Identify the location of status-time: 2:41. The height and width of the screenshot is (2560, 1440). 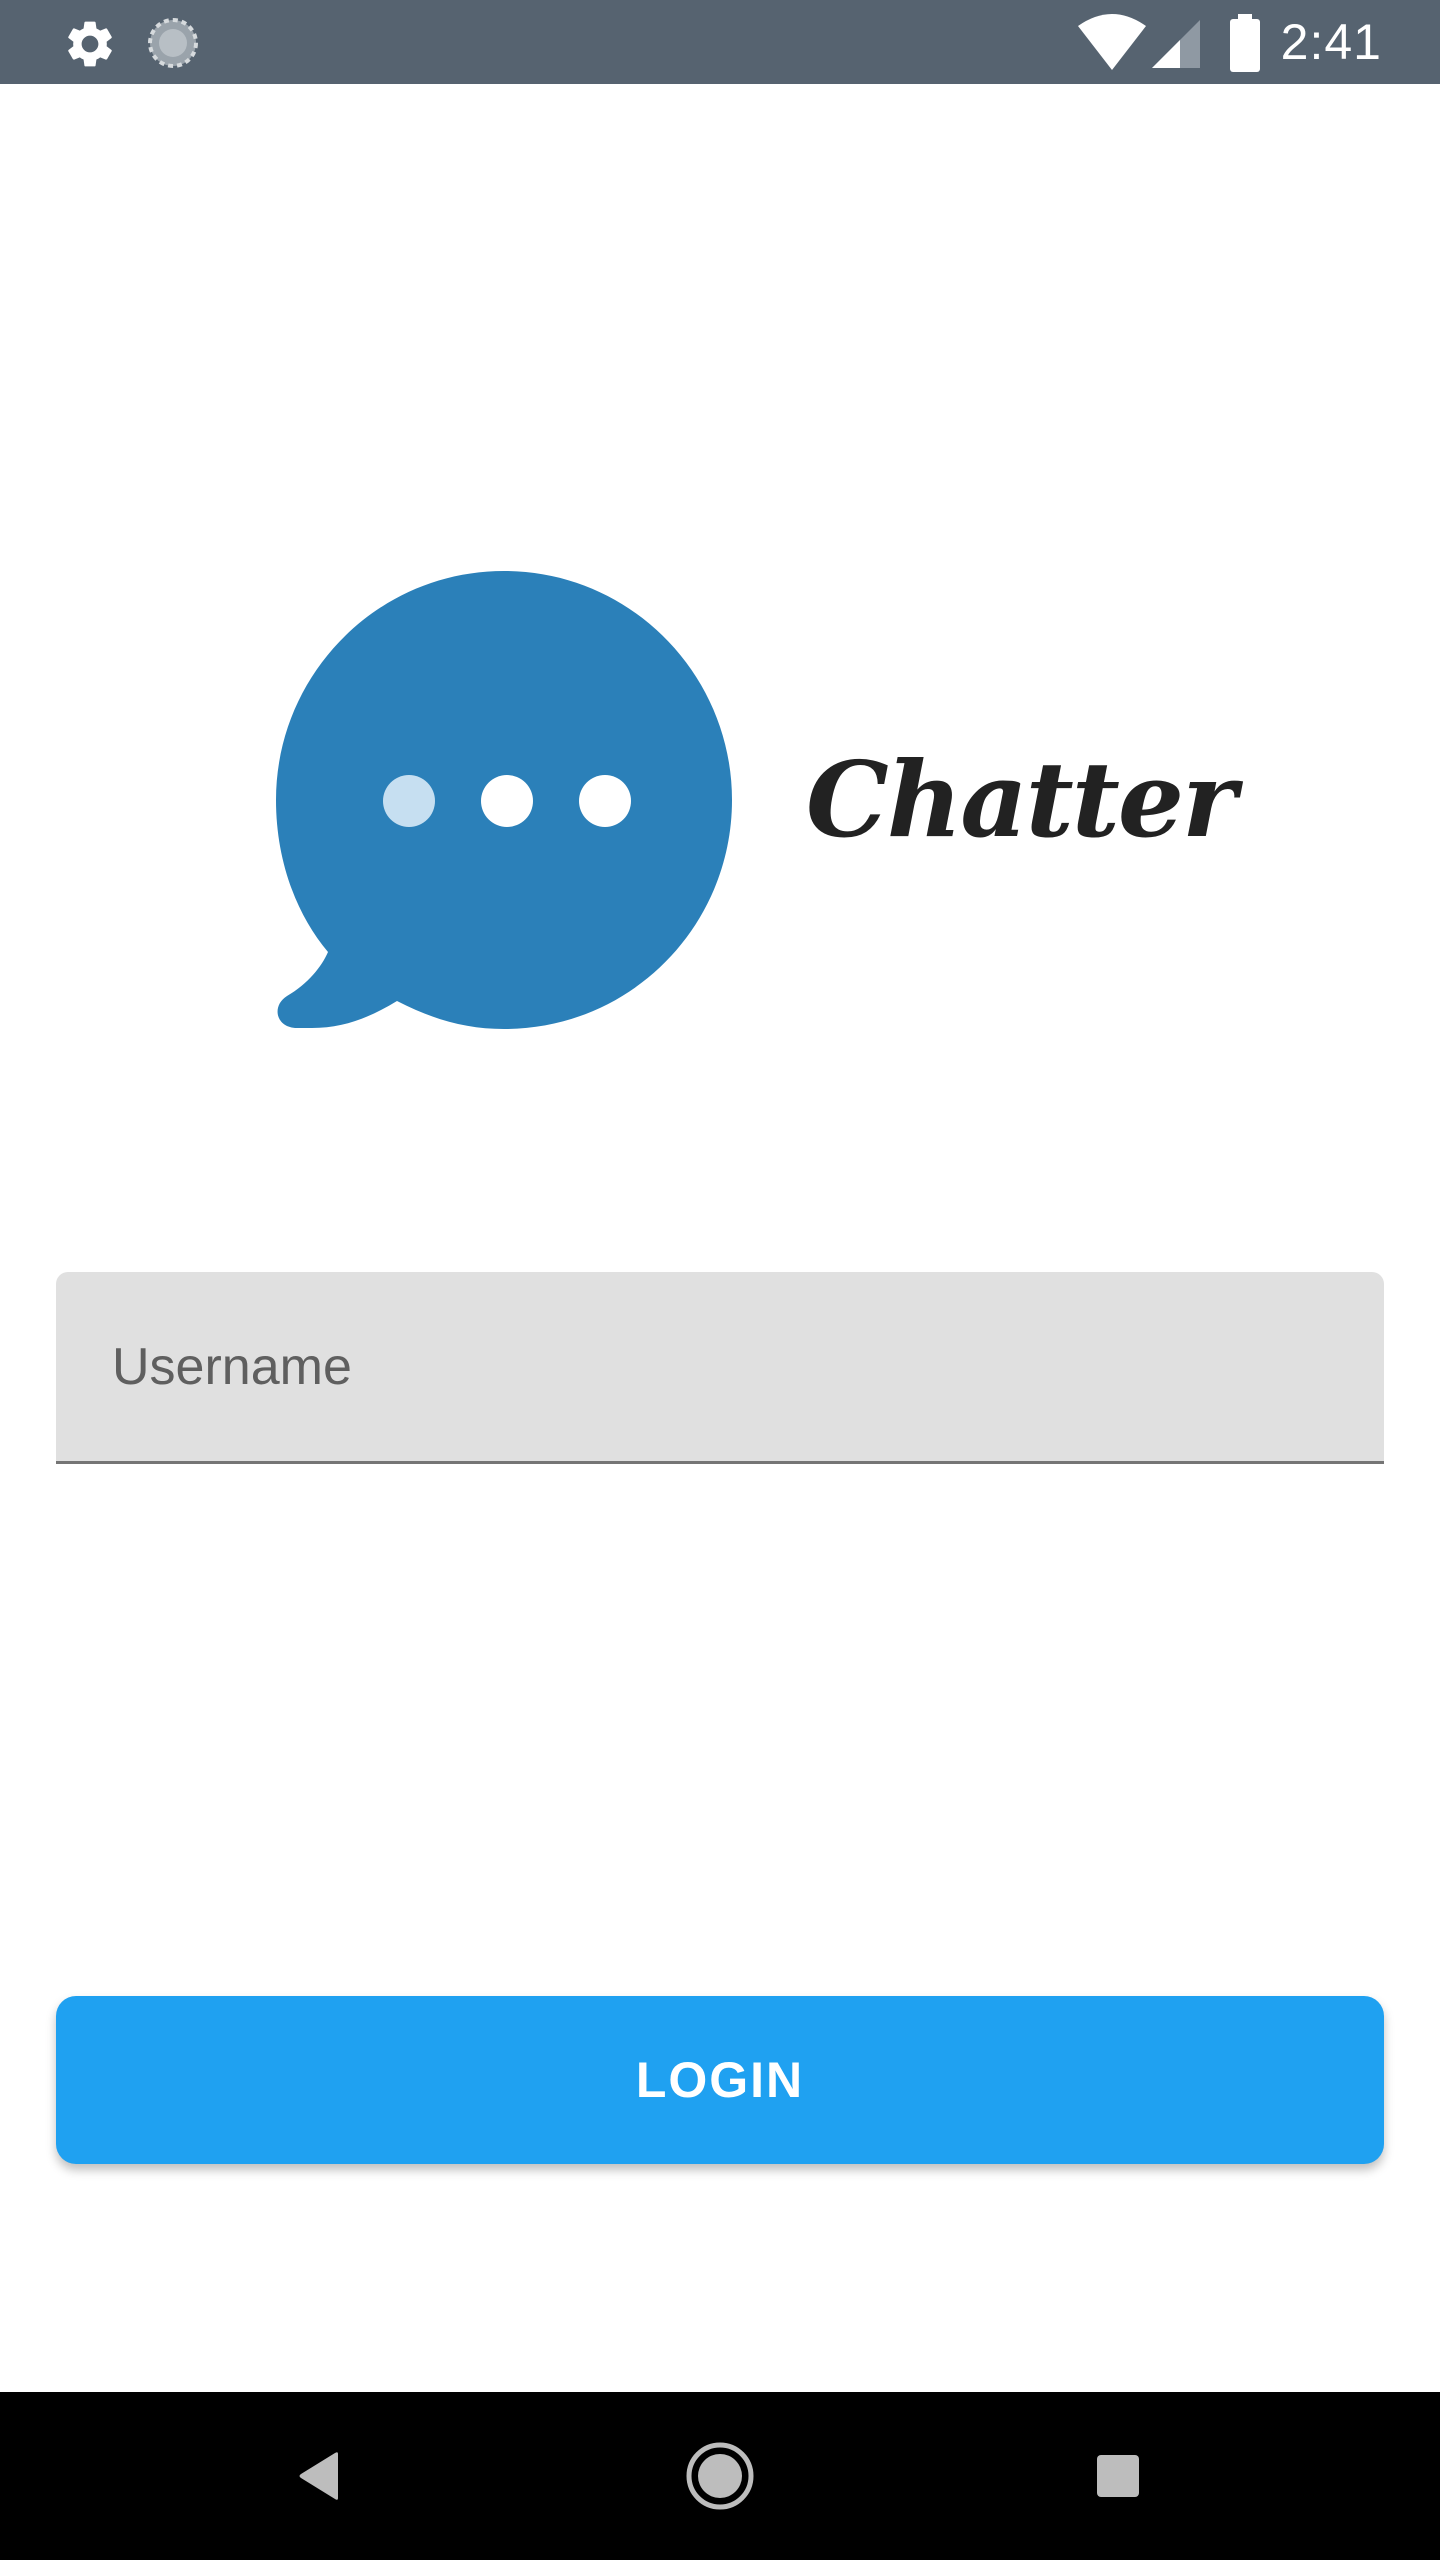
(1331, 42).